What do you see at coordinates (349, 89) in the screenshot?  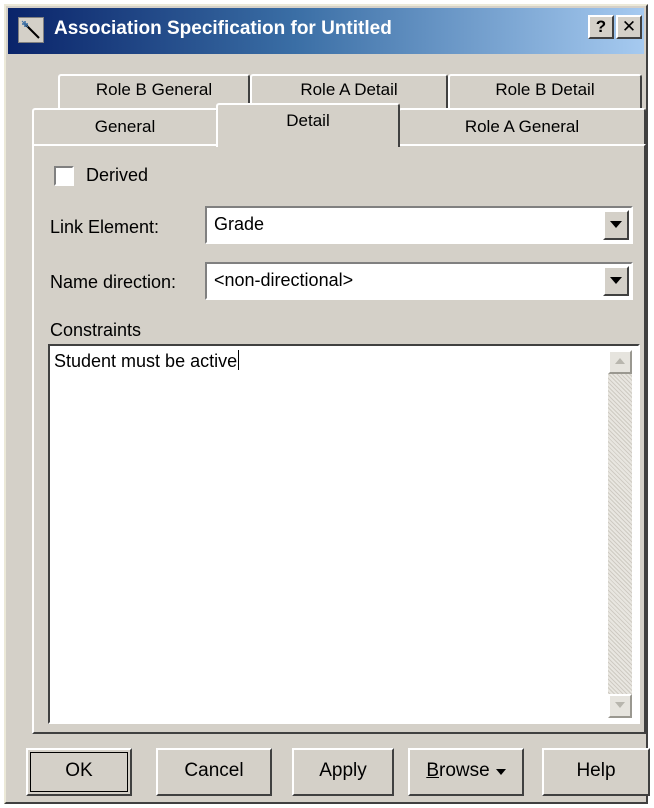 I see `tab-label: Role A Detail` at bounding box center [349, 89].